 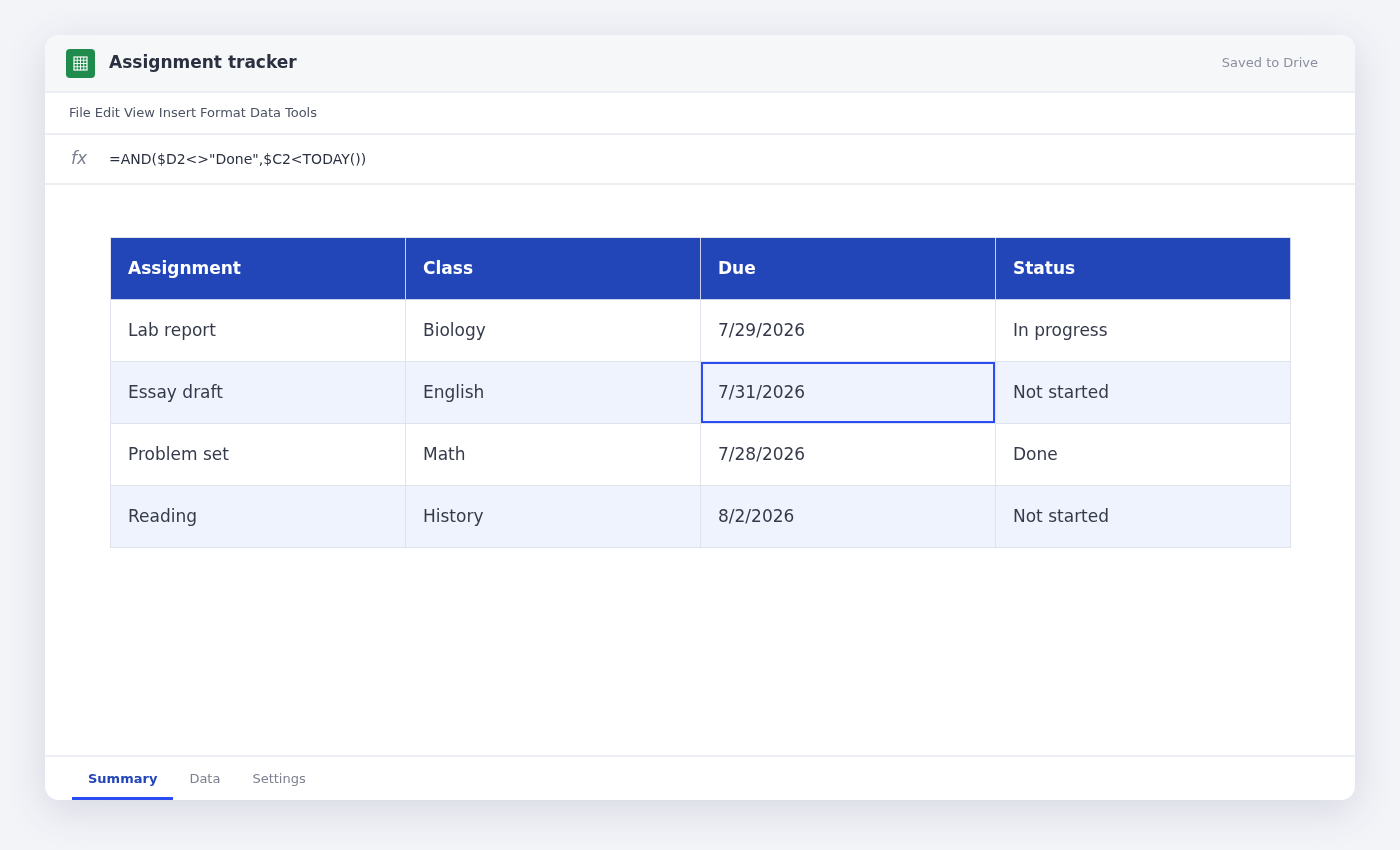 I want to click on table-cell: In progress, so click(x=1143, y=331).